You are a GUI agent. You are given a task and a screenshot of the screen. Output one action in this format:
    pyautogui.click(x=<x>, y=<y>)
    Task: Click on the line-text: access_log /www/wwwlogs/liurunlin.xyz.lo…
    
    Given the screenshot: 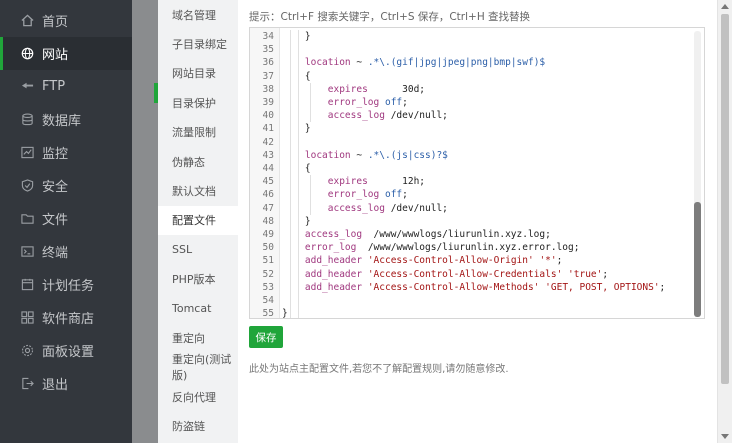 What is the action you would take?
    pyautogui.click(x=427, y=234)
    